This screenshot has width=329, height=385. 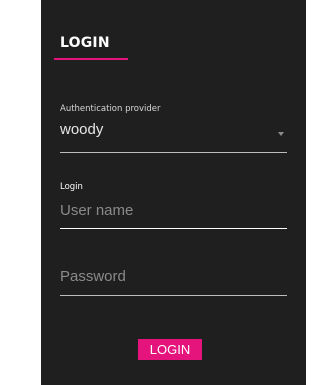 What do you see at coordinates (281, 134) in the screenshot?
I see `caret-down-icon` at bounding box center [281, 134].